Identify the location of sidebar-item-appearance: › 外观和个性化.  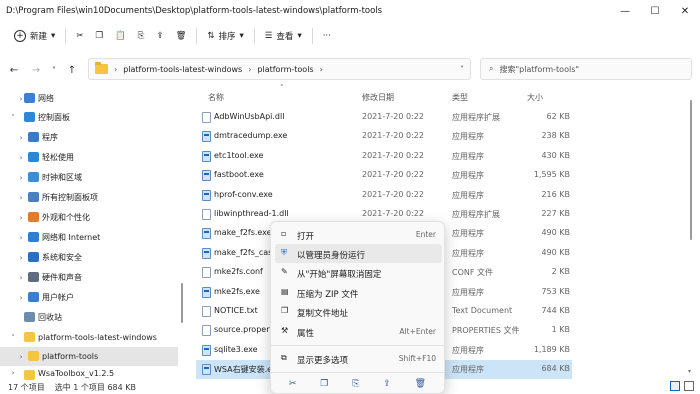
(89, 217).